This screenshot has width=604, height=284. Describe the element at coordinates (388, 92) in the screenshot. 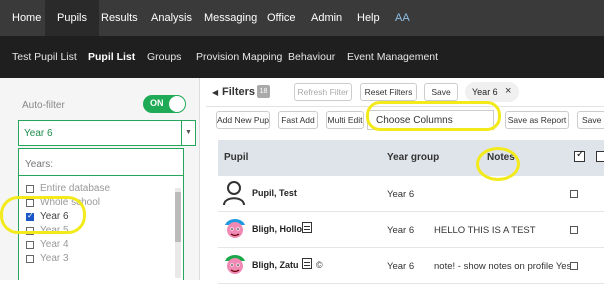

I see `reset-filters-button: Reset Filters` at that location.